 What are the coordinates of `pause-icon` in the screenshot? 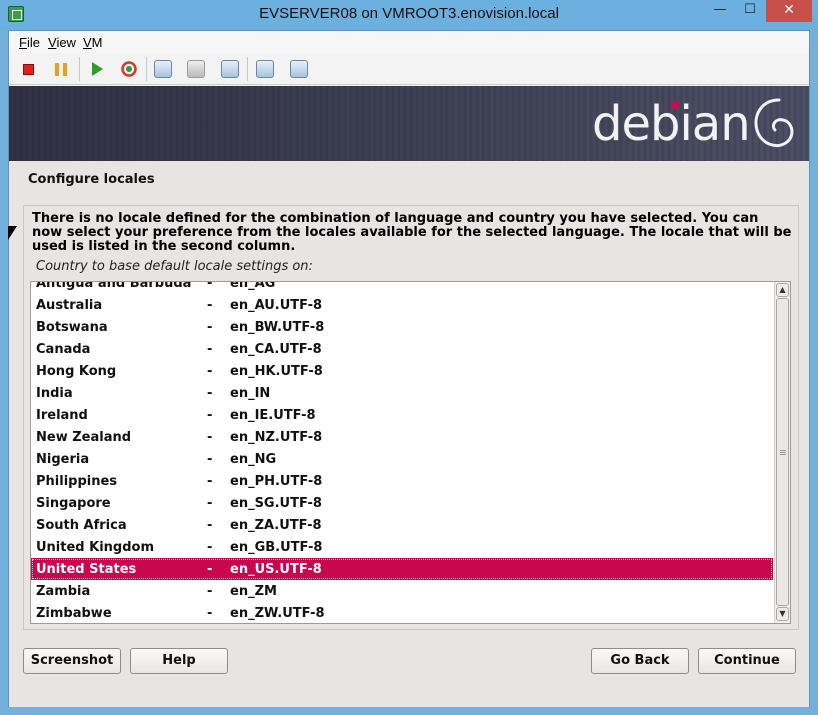 It's located at (61, 69).